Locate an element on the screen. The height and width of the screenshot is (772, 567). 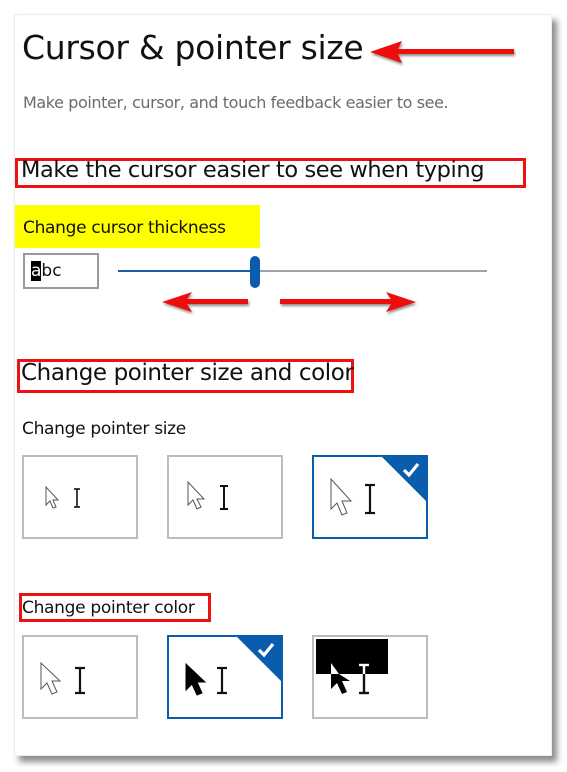
slider-track-filled is located at coordinates (186, 271).